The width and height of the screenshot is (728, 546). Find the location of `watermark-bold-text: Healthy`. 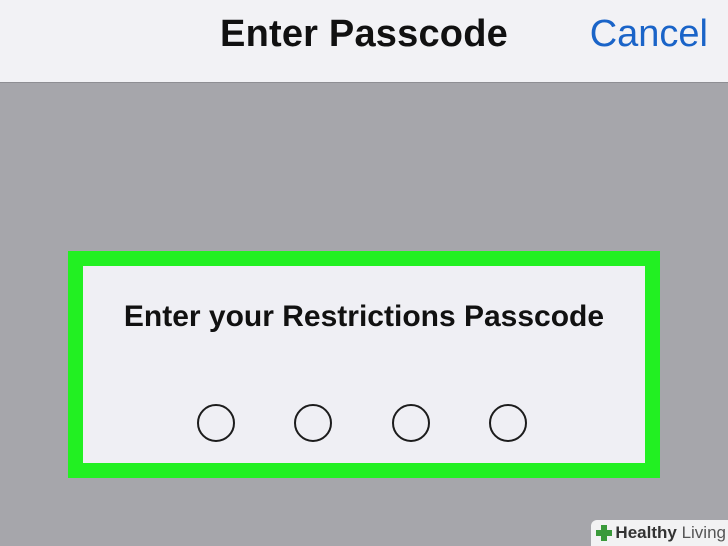

watermark-bold-text: Healthy is located at coordinates (646, 532).